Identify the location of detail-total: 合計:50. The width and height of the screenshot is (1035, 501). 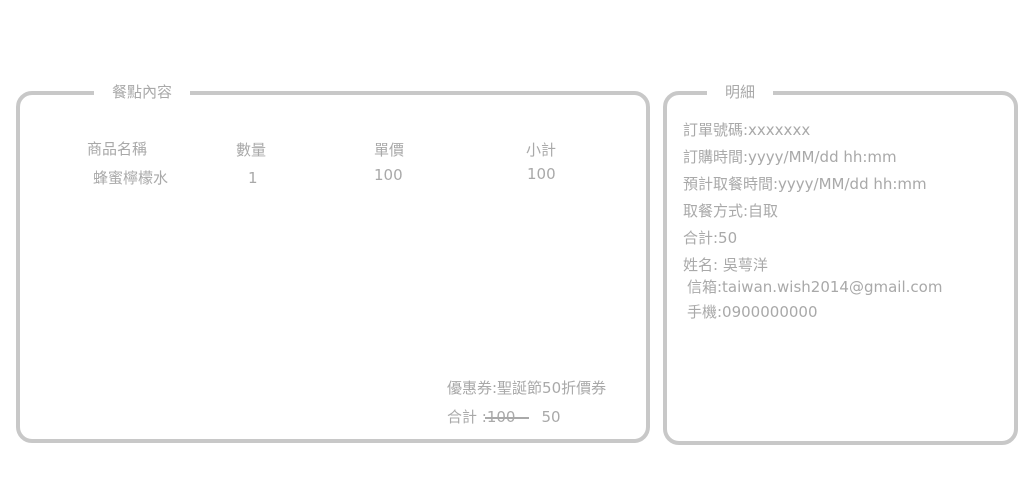
(710, 238).